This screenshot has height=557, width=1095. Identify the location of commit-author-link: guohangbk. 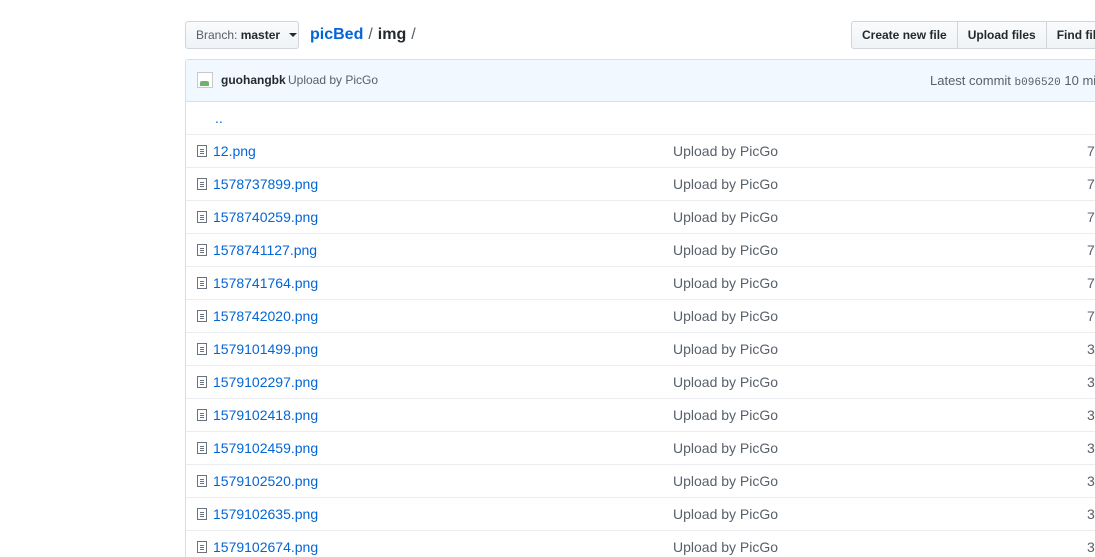
(253, 80).